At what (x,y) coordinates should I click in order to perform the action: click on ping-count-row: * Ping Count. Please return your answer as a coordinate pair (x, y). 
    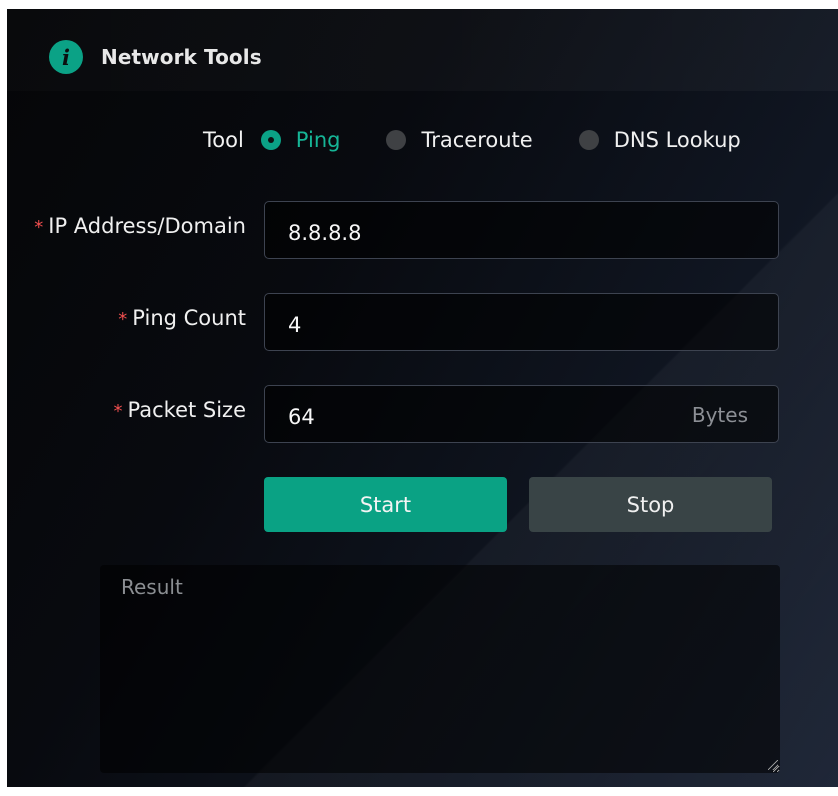
    Looking at the image, I should click on (422, 322).